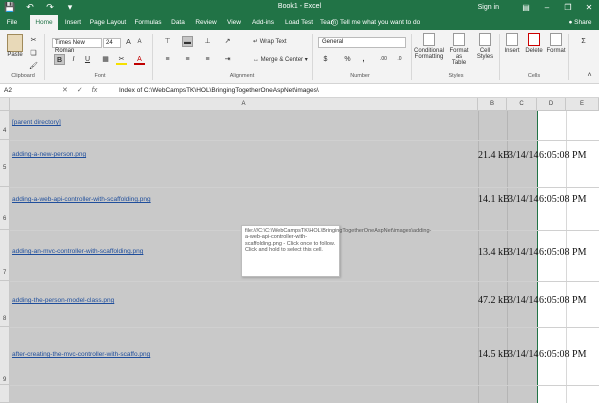  What do you see at coordinates (589, 7) in the screenshot?
I see `close-icon: ✕` at bounding box center [589, 7].